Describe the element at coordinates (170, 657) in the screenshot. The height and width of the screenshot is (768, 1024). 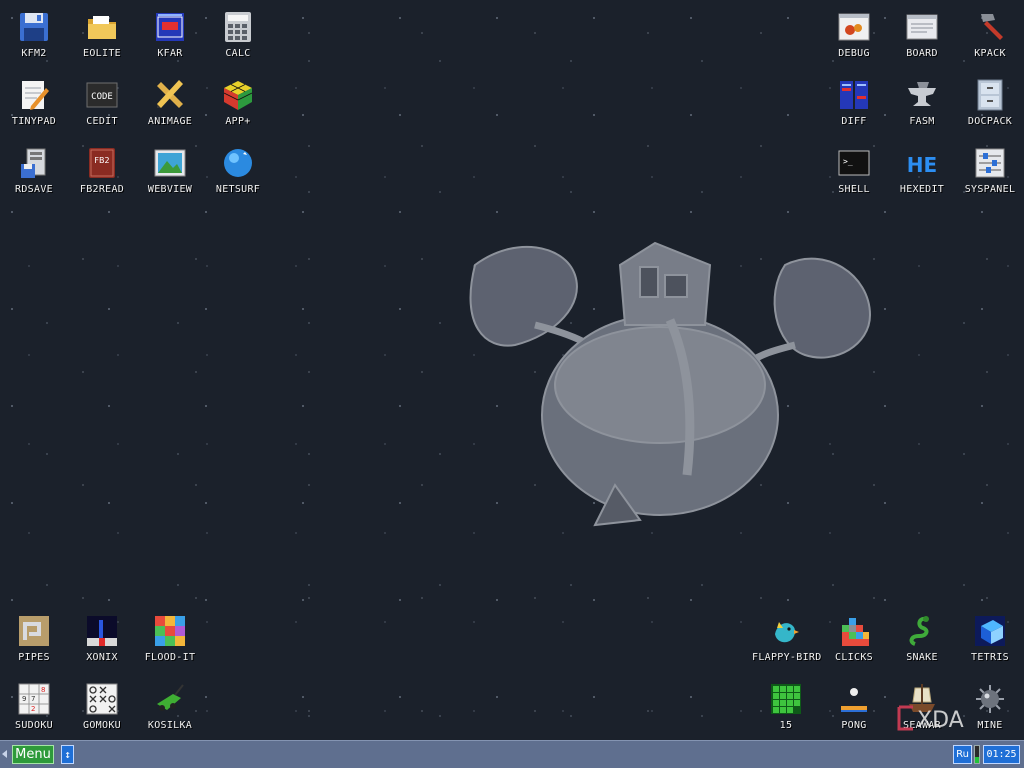
I see `icon-label: FLOOD-IT` at that location.